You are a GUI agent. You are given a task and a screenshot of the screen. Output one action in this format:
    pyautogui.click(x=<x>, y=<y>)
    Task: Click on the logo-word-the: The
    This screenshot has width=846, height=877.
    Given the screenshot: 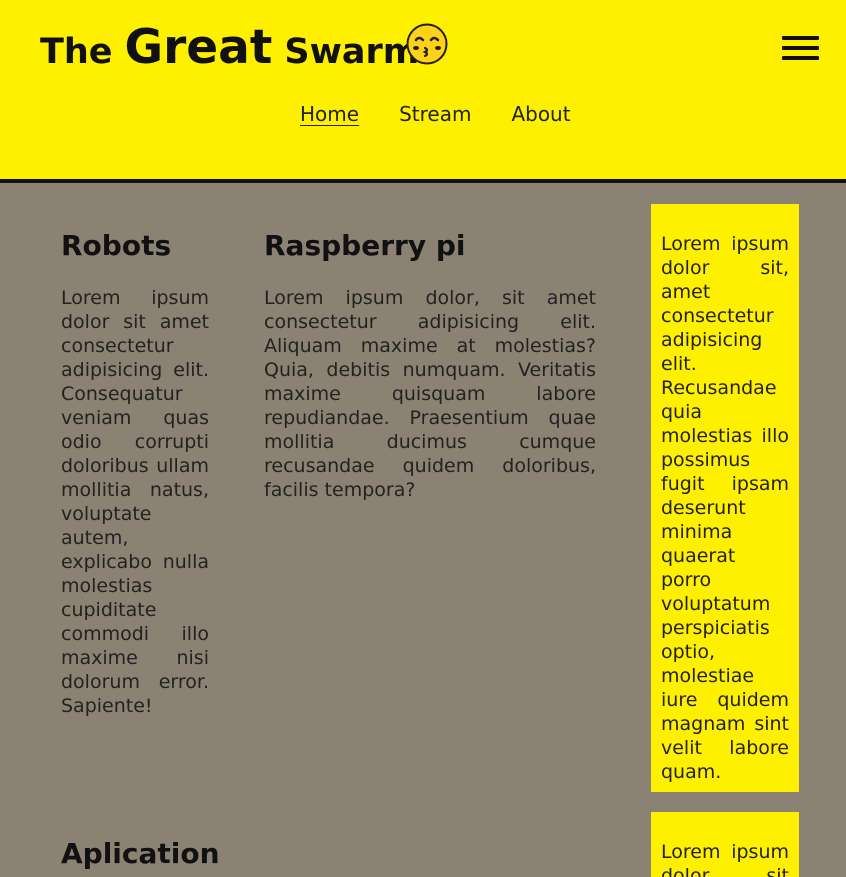 What is the action you would take?
    pyautogui.click(x=76, y=52)
    